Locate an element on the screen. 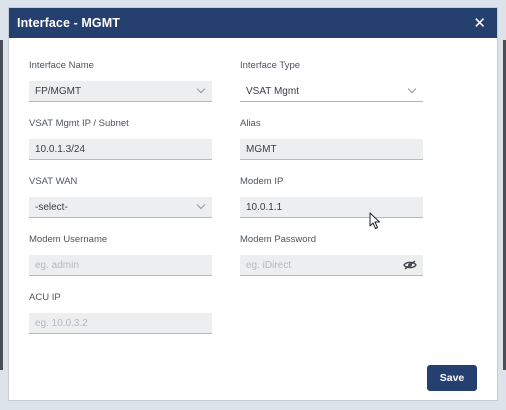 The image size is (506, 410). vsat-mgmt-ip-label: VSAT Mgmt IP / Subnet is located at coordinates (79, 123).